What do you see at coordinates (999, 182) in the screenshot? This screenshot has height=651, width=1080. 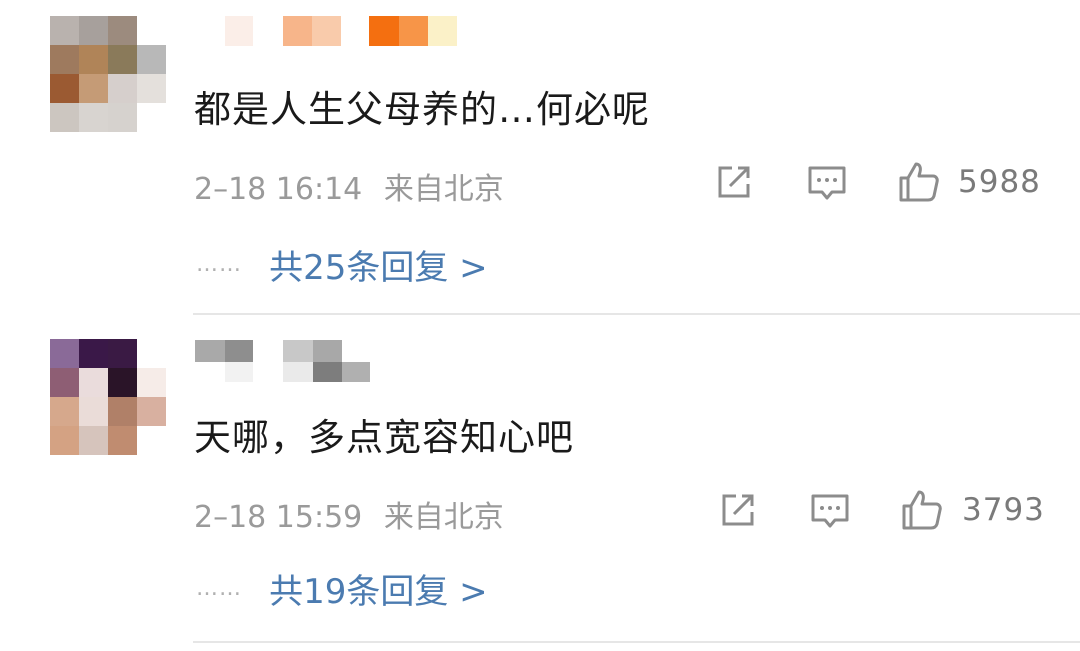 I see `like-count: 5988` at bounding box center [999, 182].